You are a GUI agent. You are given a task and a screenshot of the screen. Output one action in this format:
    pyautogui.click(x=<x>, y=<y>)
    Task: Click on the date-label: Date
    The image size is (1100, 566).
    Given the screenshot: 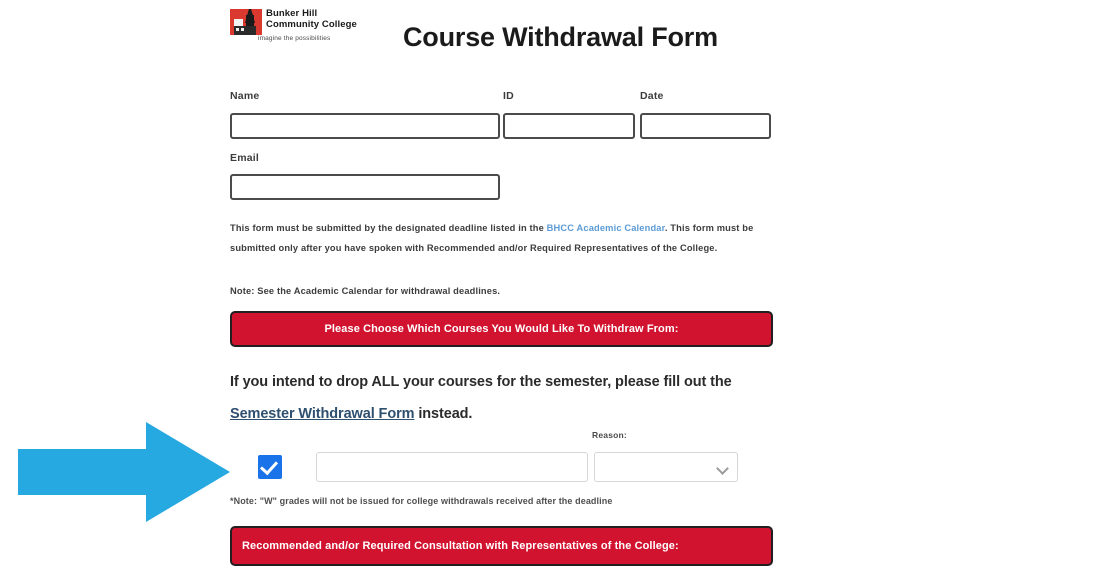 What is the action you would take?
    pyautogui.click(x=652, y=96)
    